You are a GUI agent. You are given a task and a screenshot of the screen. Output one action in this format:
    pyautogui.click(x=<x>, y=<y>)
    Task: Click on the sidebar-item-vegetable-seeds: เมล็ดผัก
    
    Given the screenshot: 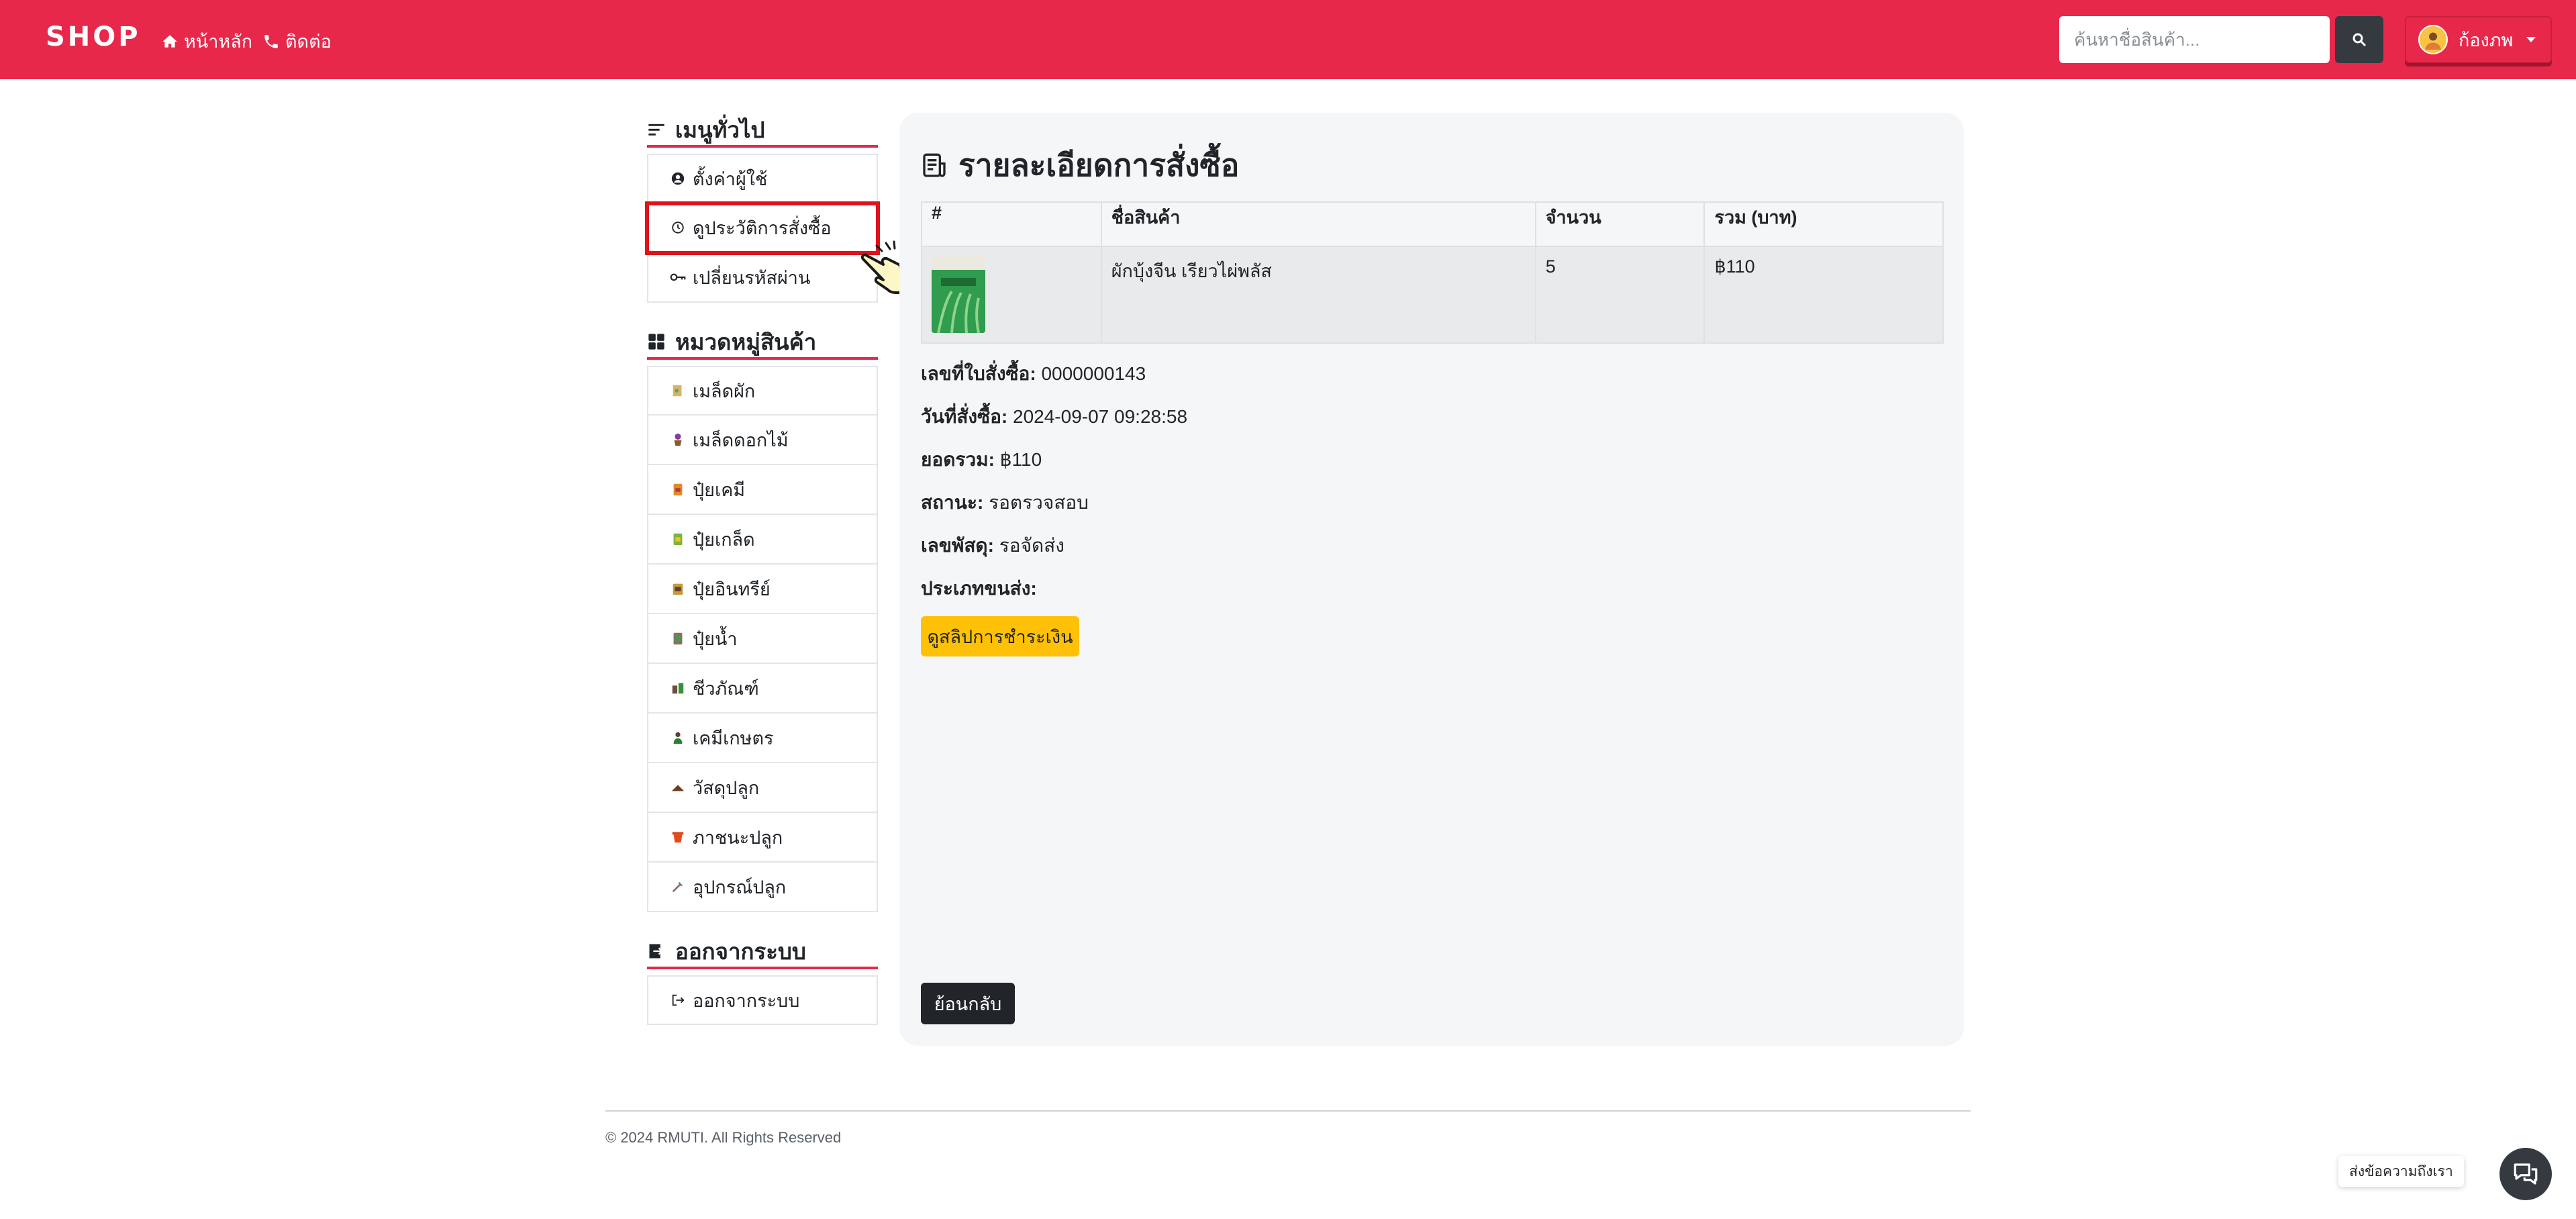 What is the action you would take?
    pyautogui.click(x=762, y=391)
    